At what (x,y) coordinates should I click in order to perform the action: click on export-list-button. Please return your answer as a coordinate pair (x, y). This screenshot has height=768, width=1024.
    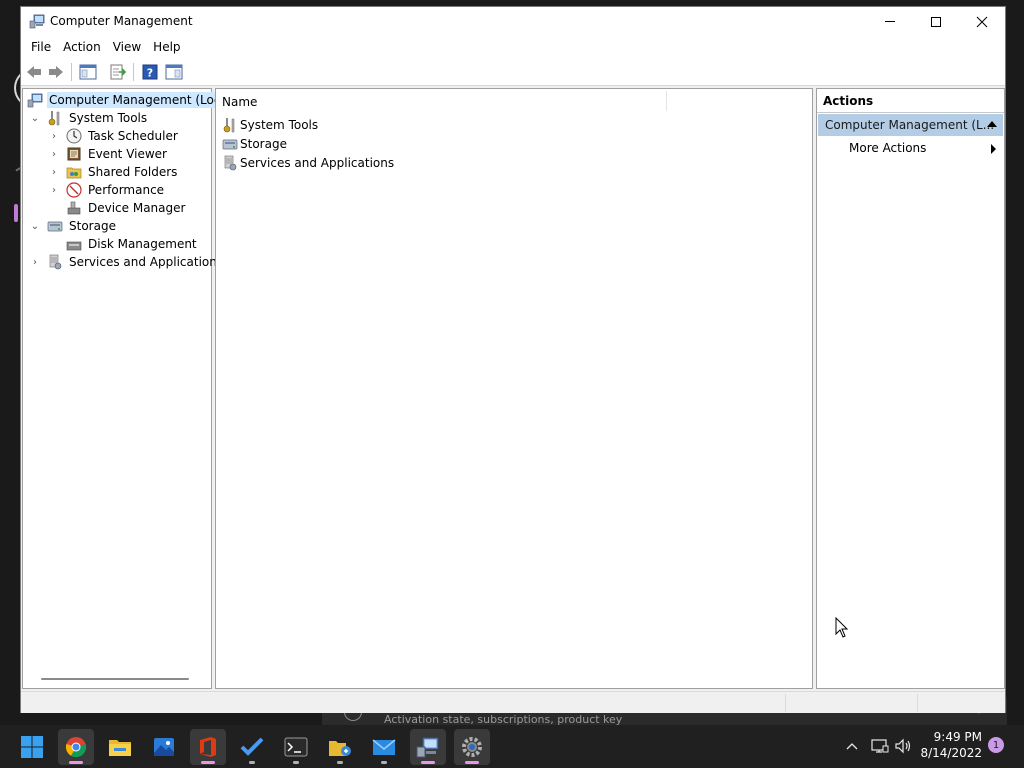
    Looking at the image, I should click on (118, 72).